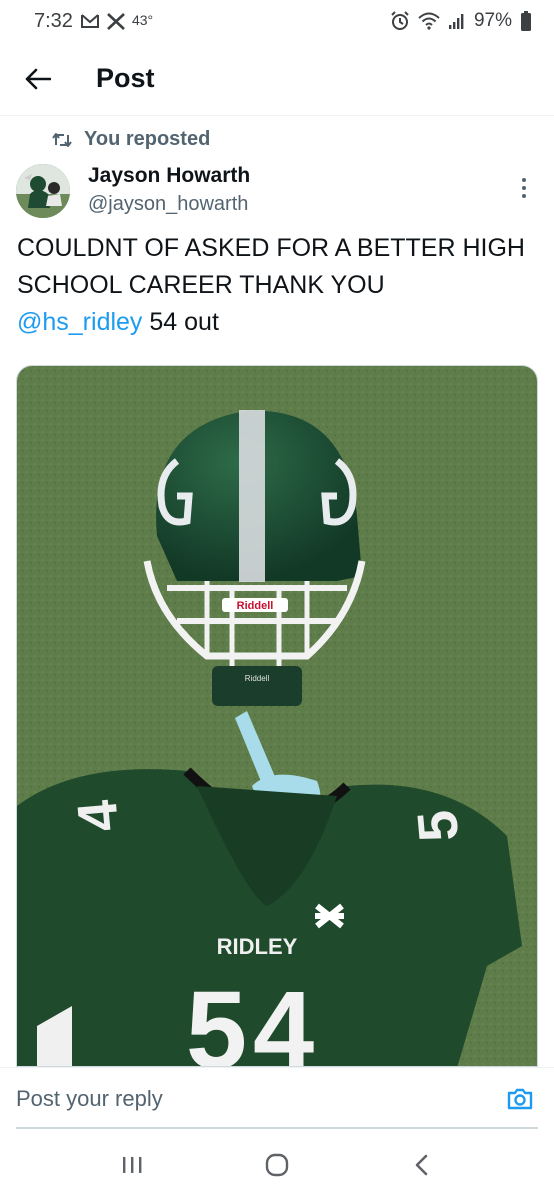 Image resolution: width=554 pixels, height=1200 pixels. Describe the element at coordinates (526, 21) in the screenshot. I see `battery-icon` at that location.